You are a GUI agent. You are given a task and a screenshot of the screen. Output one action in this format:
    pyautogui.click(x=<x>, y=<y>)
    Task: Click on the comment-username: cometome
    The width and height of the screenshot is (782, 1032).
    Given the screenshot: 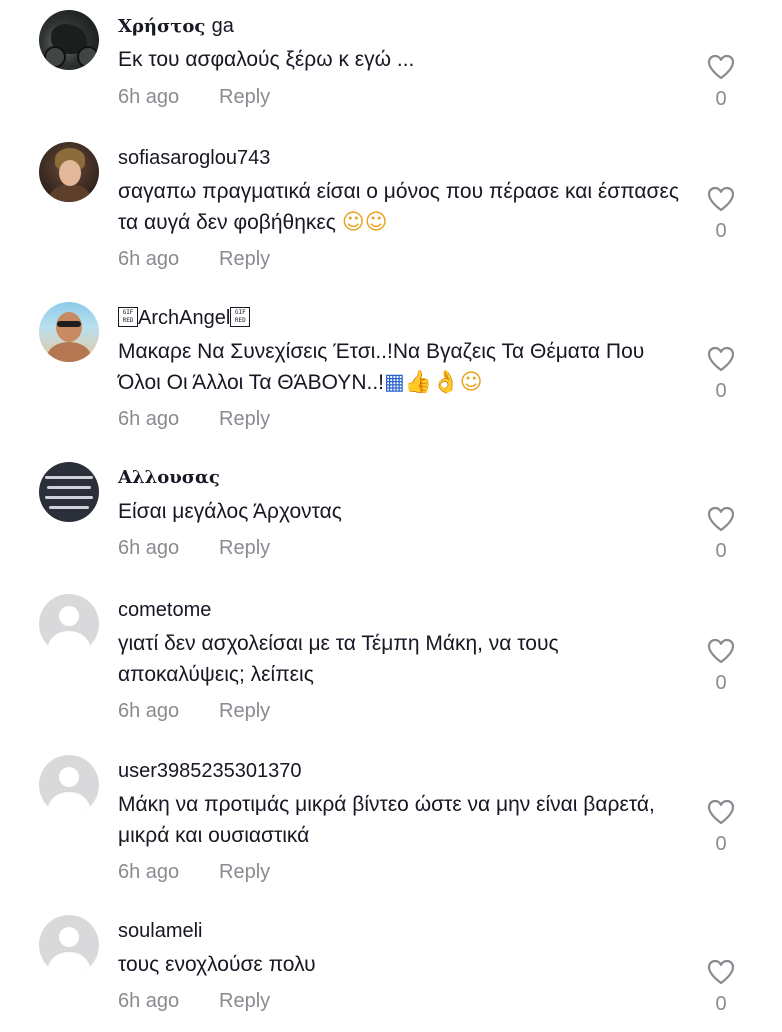 What is the action you would take?
    pyautogui.click(x=164, y=610)
    